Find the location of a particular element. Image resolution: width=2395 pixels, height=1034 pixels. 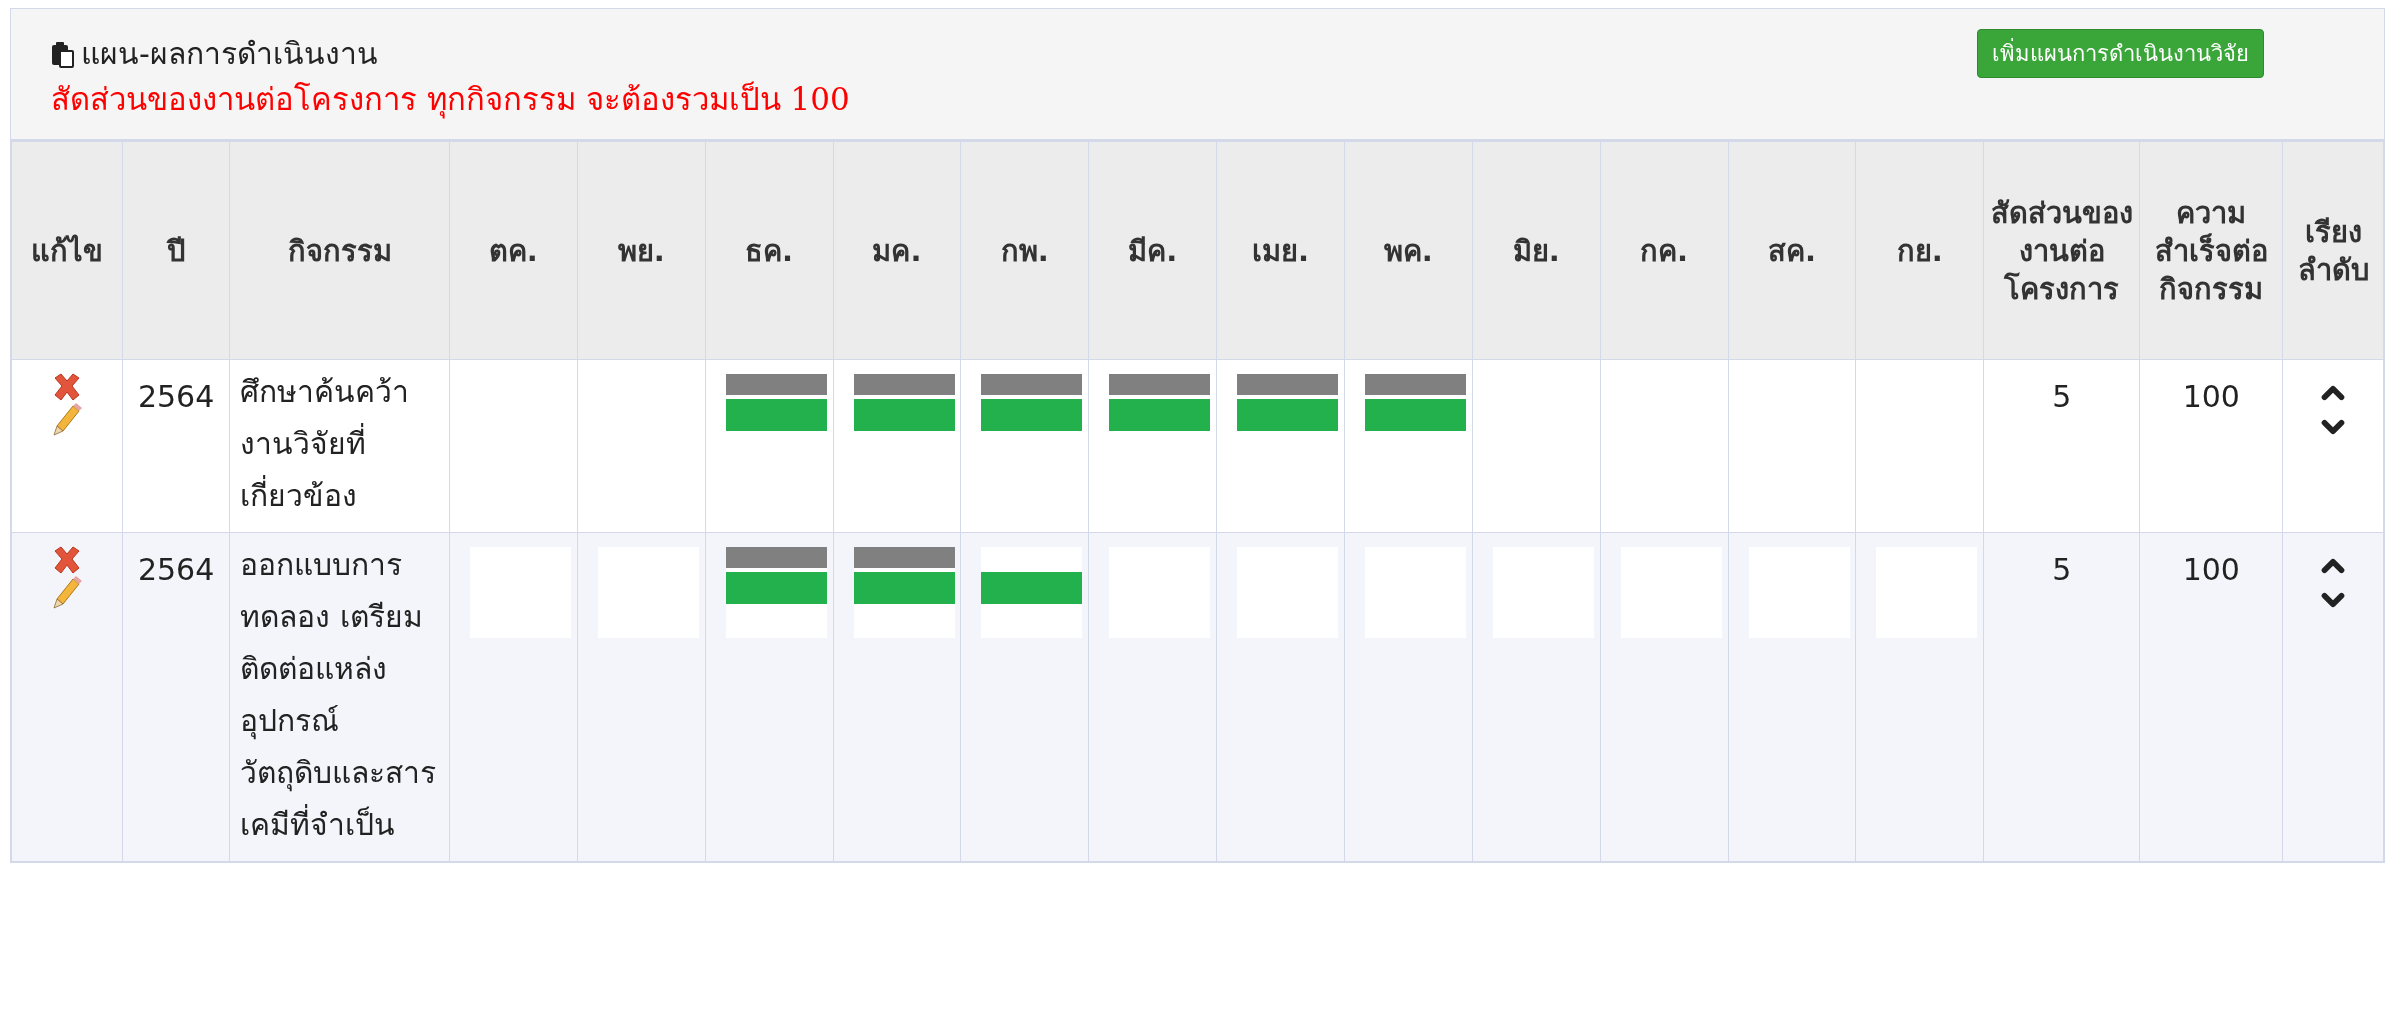

column-header: สค. is located at coordinates (1792, 250).